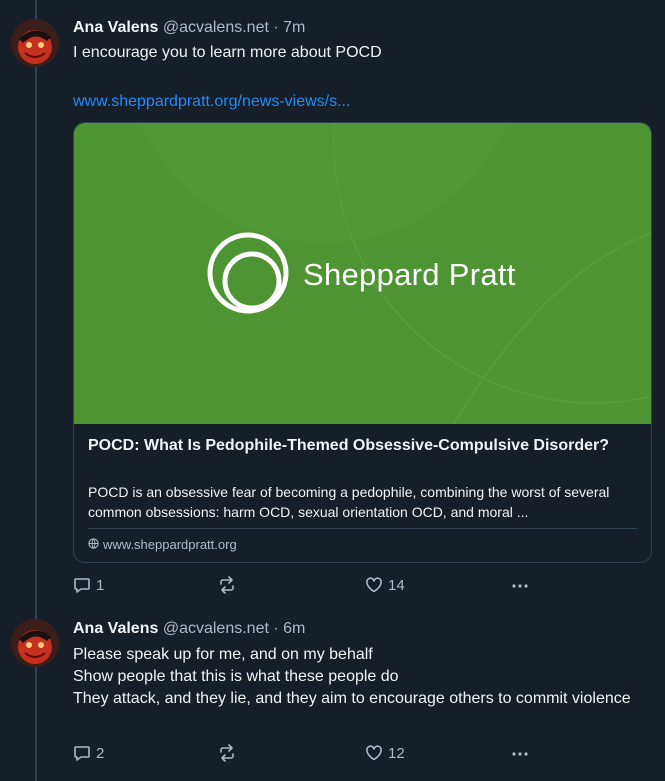  Describe the element at coordinates (223, 654) in the screenshot. I see `post-text-line: Please speak up for me, and on my behalf` at that location.